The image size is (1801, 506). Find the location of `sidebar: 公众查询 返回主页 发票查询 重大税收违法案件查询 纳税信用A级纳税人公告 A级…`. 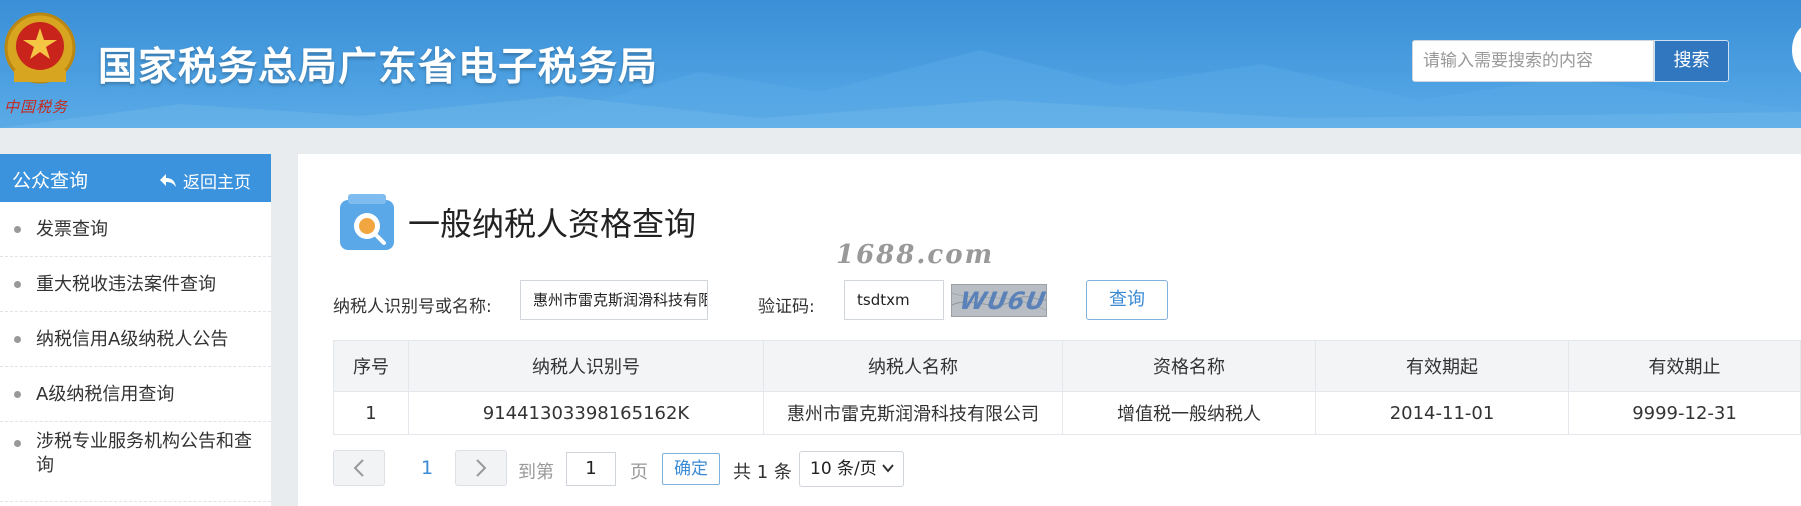

sidebar: 公众查询 返回主页 发票查询 重大税收违法案件查询 纳税信用A级纳税人公告 A级… is located at coordinates (135, 330).